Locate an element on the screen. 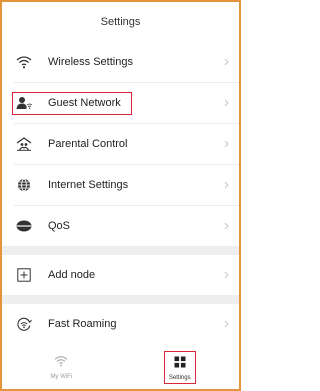  add-node-icon is located at coordinates (24, 275).